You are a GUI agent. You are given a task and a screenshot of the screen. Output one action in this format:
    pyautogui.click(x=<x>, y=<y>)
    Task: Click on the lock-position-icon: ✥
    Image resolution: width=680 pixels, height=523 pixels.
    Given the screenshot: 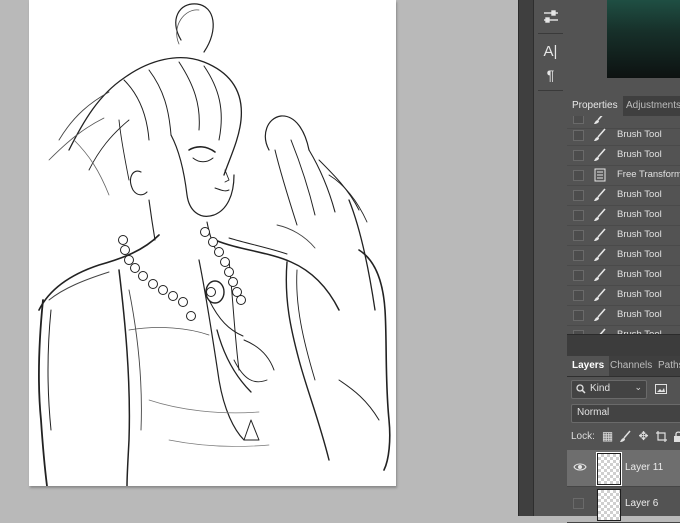 What is the action you would take?
    pyautogui.click(x=643, y=436)
    